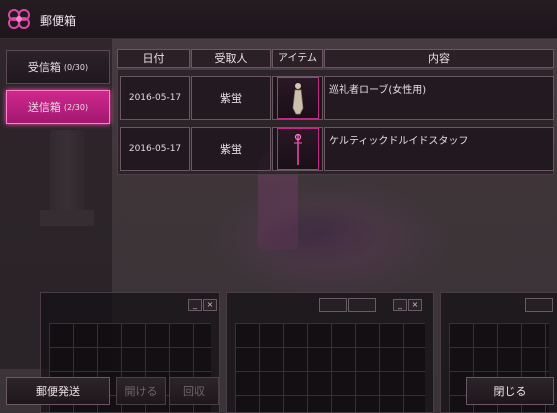 This screenshot has width=557, height=413. I want to click on send-mail-button: 郵便発送, so click(58, 391).